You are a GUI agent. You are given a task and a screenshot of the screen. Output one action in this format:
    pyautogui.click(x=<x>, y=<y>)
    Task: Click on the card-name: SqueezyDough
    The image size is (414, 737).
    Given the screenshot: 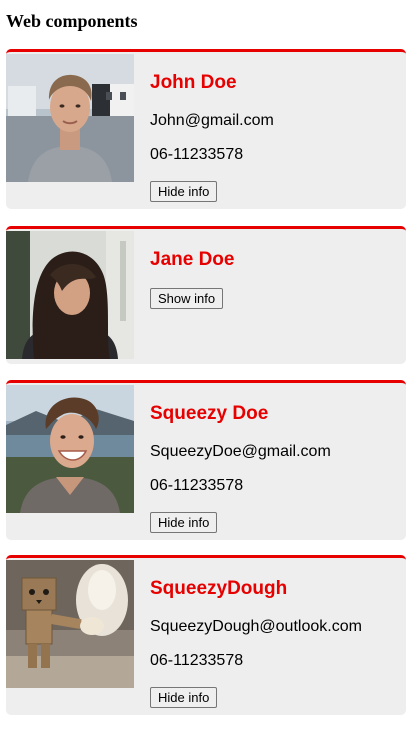 What is the action you would take?
    pyautogui.click(x=219, y=588)
    